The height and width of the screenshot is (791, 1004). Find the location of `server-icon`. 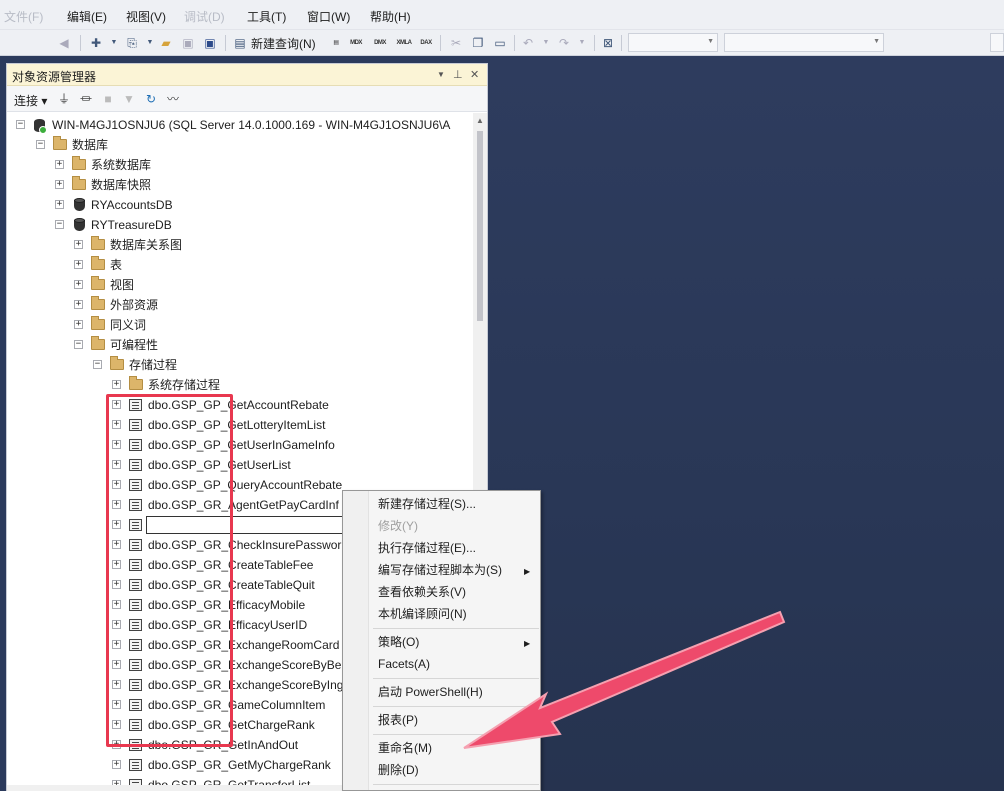

server-icon is located at coordinates (40, 126).